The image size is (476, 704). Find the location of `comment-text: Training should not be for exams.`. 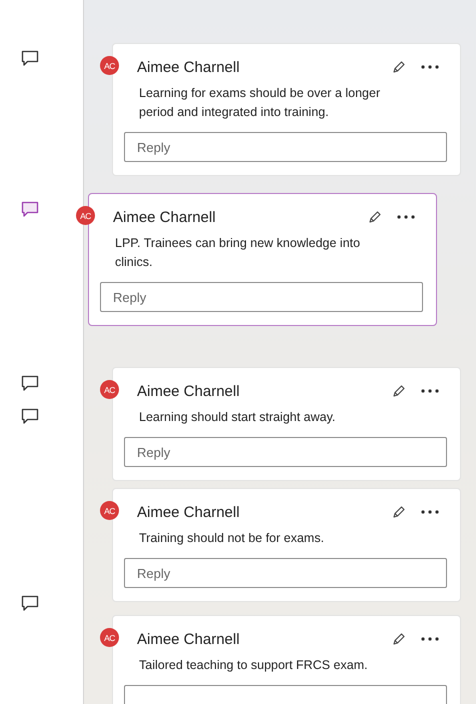

comment-text: Training should not be for exams. is located at coordinates (232, 538).